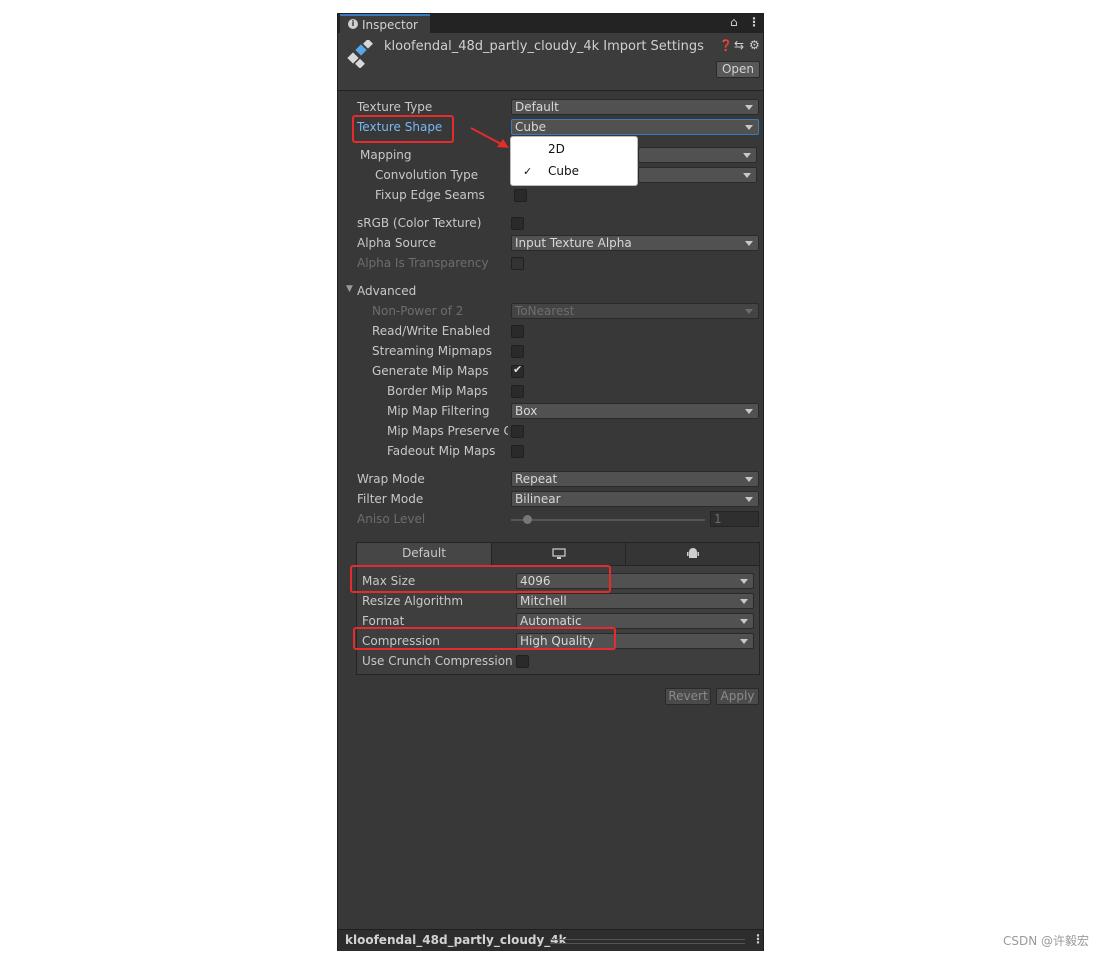 This screenshot has width=1118, height=957. What do you see at coordinates (390, 499) in the screenshot?
I see `filter-mode-label: Filter Mode` at bounding box center [390, 499].